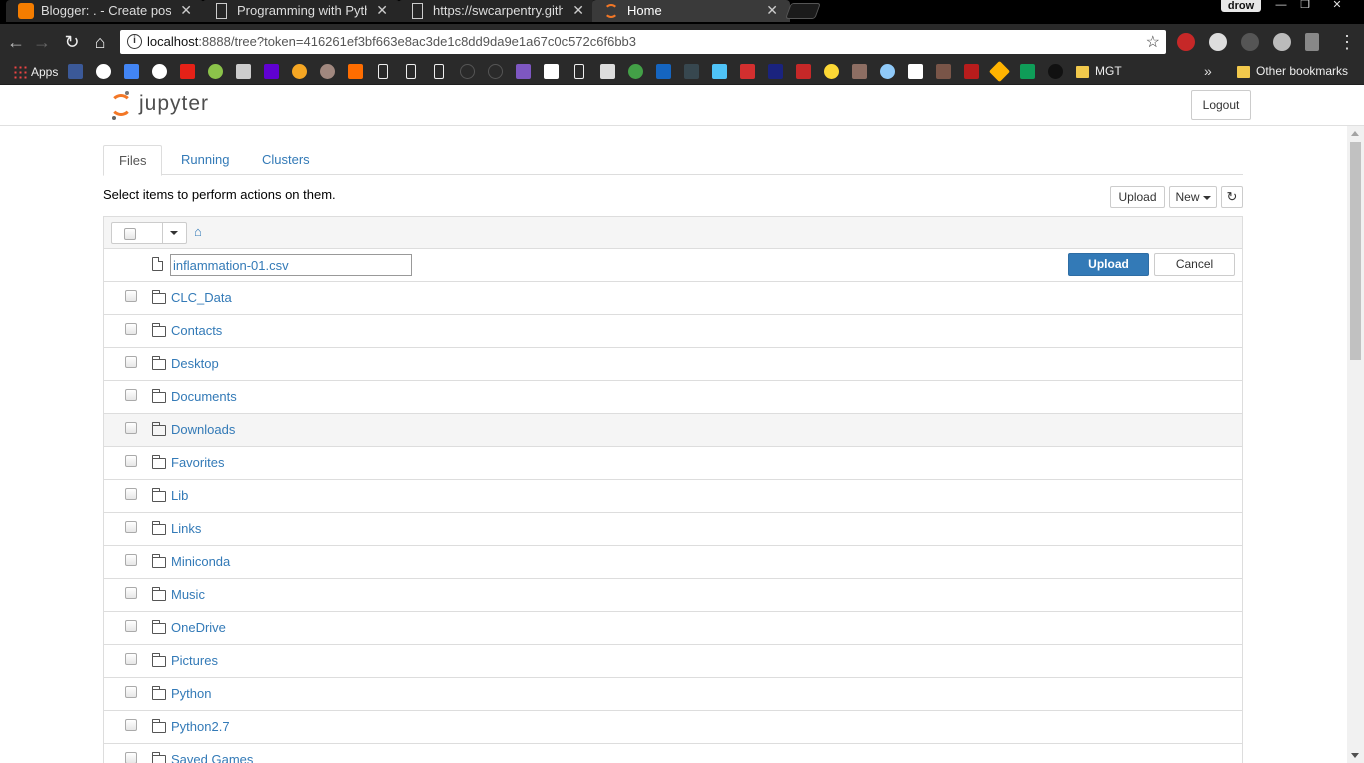  What do you see at coordinates (1355, 755) in the screenshot?
I see `scroll-down-icon` at bounding box center [1355, 755].